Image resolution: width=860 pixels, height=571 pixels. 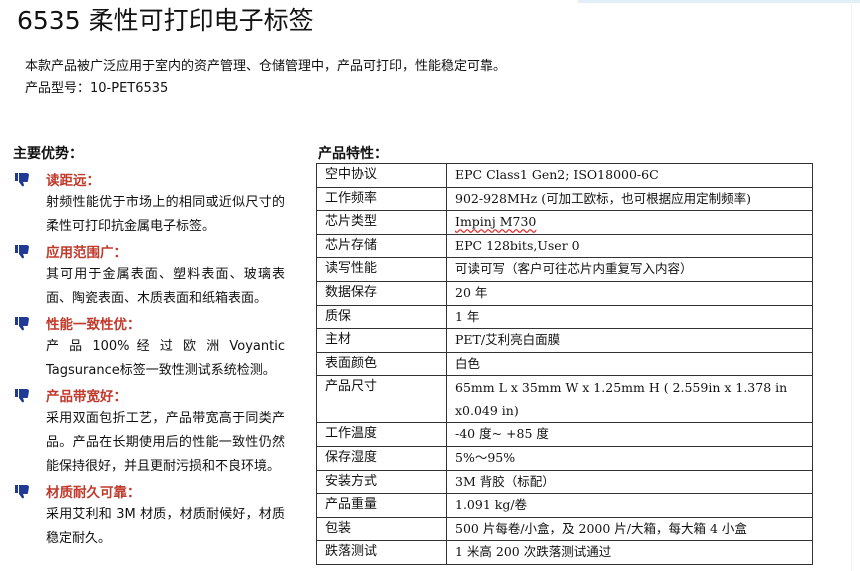 I want to click on spec-key: 工作温度, so click(x=381, y=434).